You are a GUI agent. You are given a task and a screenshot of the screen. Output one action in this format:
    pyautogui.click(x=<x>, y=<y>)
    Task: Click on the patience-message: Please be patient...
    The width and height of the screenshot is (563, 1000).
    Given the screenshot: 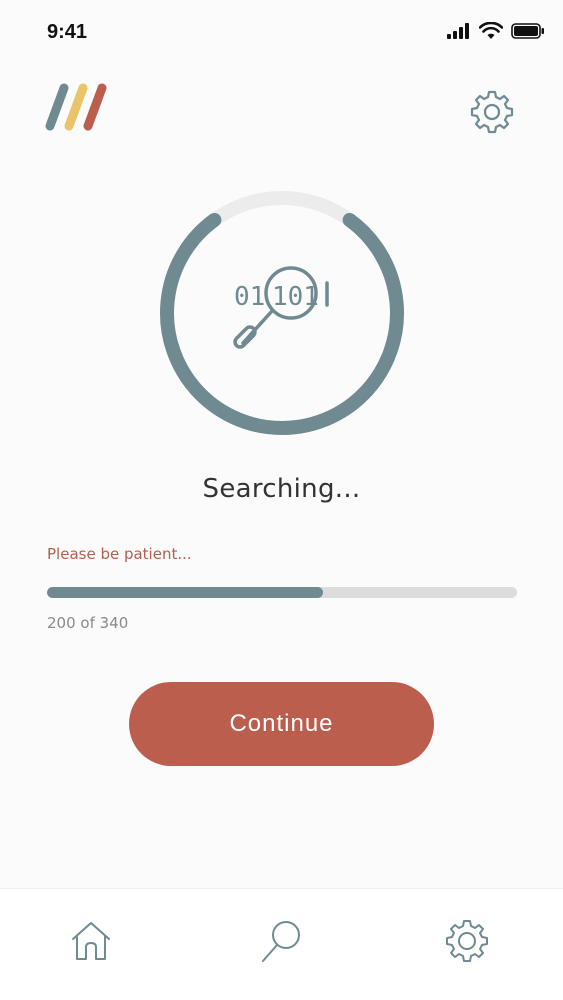 What is the action you would take?
    pyautogui.click(x=119, y=554)
    